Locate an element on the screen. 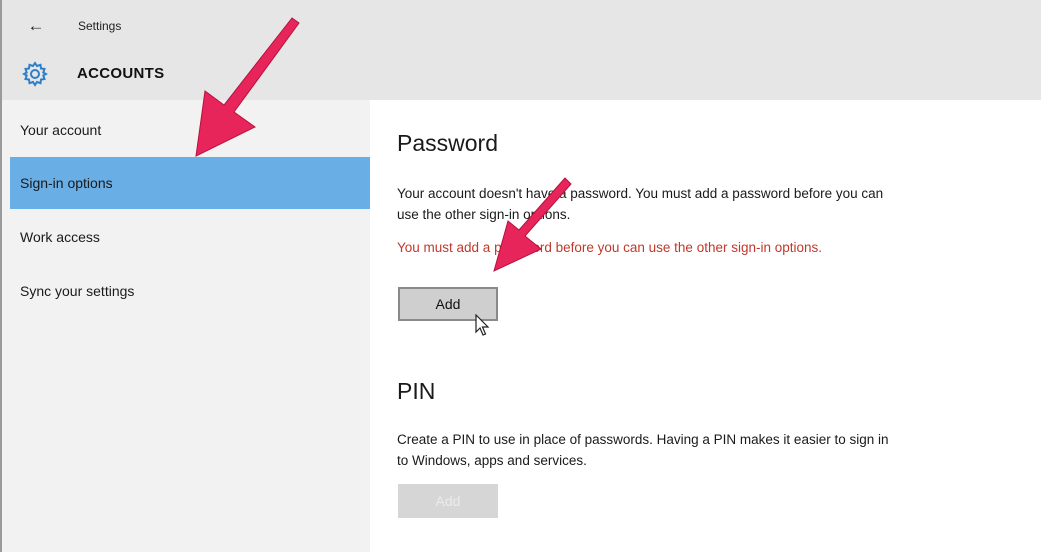 The width and height of the screenshot is (1041, 552). sidebar-item-work-access: Work access is located at coordinates (190, 237).